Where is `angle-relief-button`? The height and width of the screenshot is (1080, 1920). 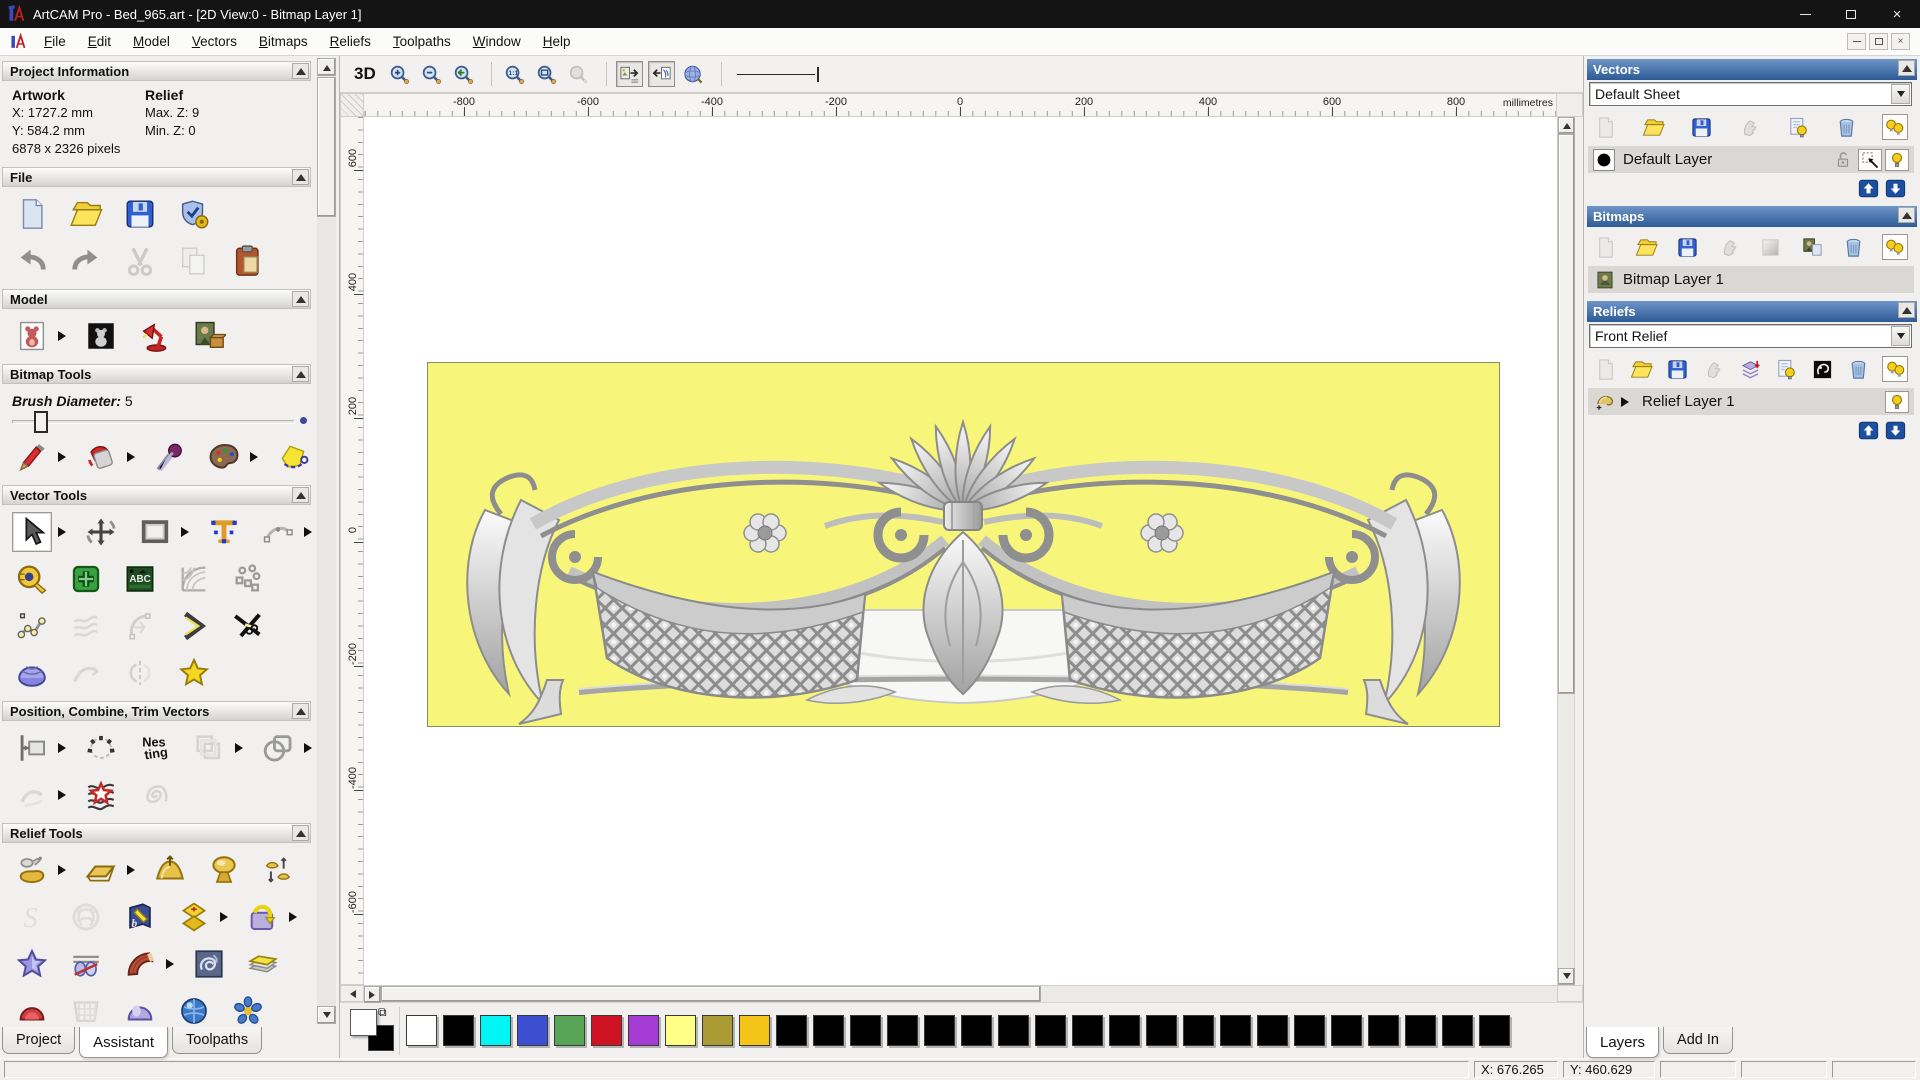 angle-relief-button is located at coordinates (32, 1009).